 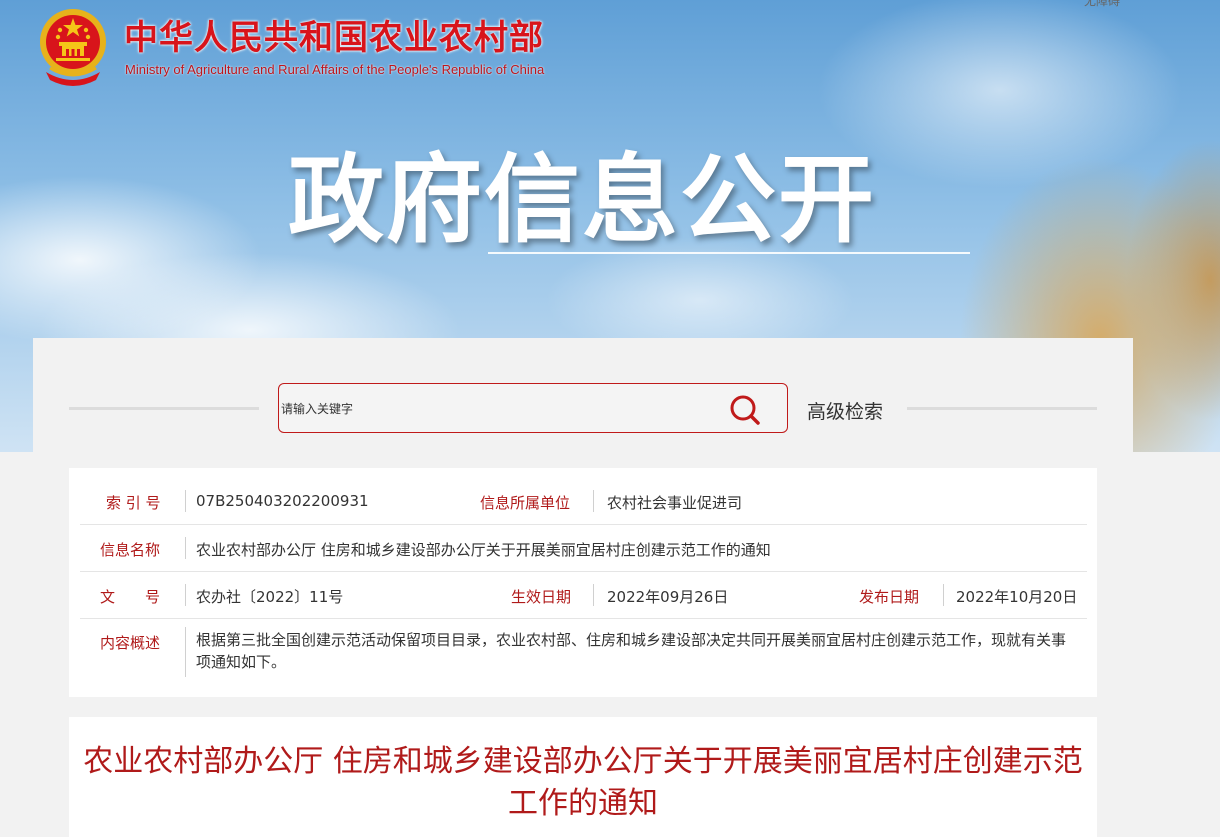 I want to click on name-value: 农业农村部办公厅 住房和城乡建设部办公厅关于开展美丽宜居村庄创建示范工作的通知, so click(x=483, y=550).